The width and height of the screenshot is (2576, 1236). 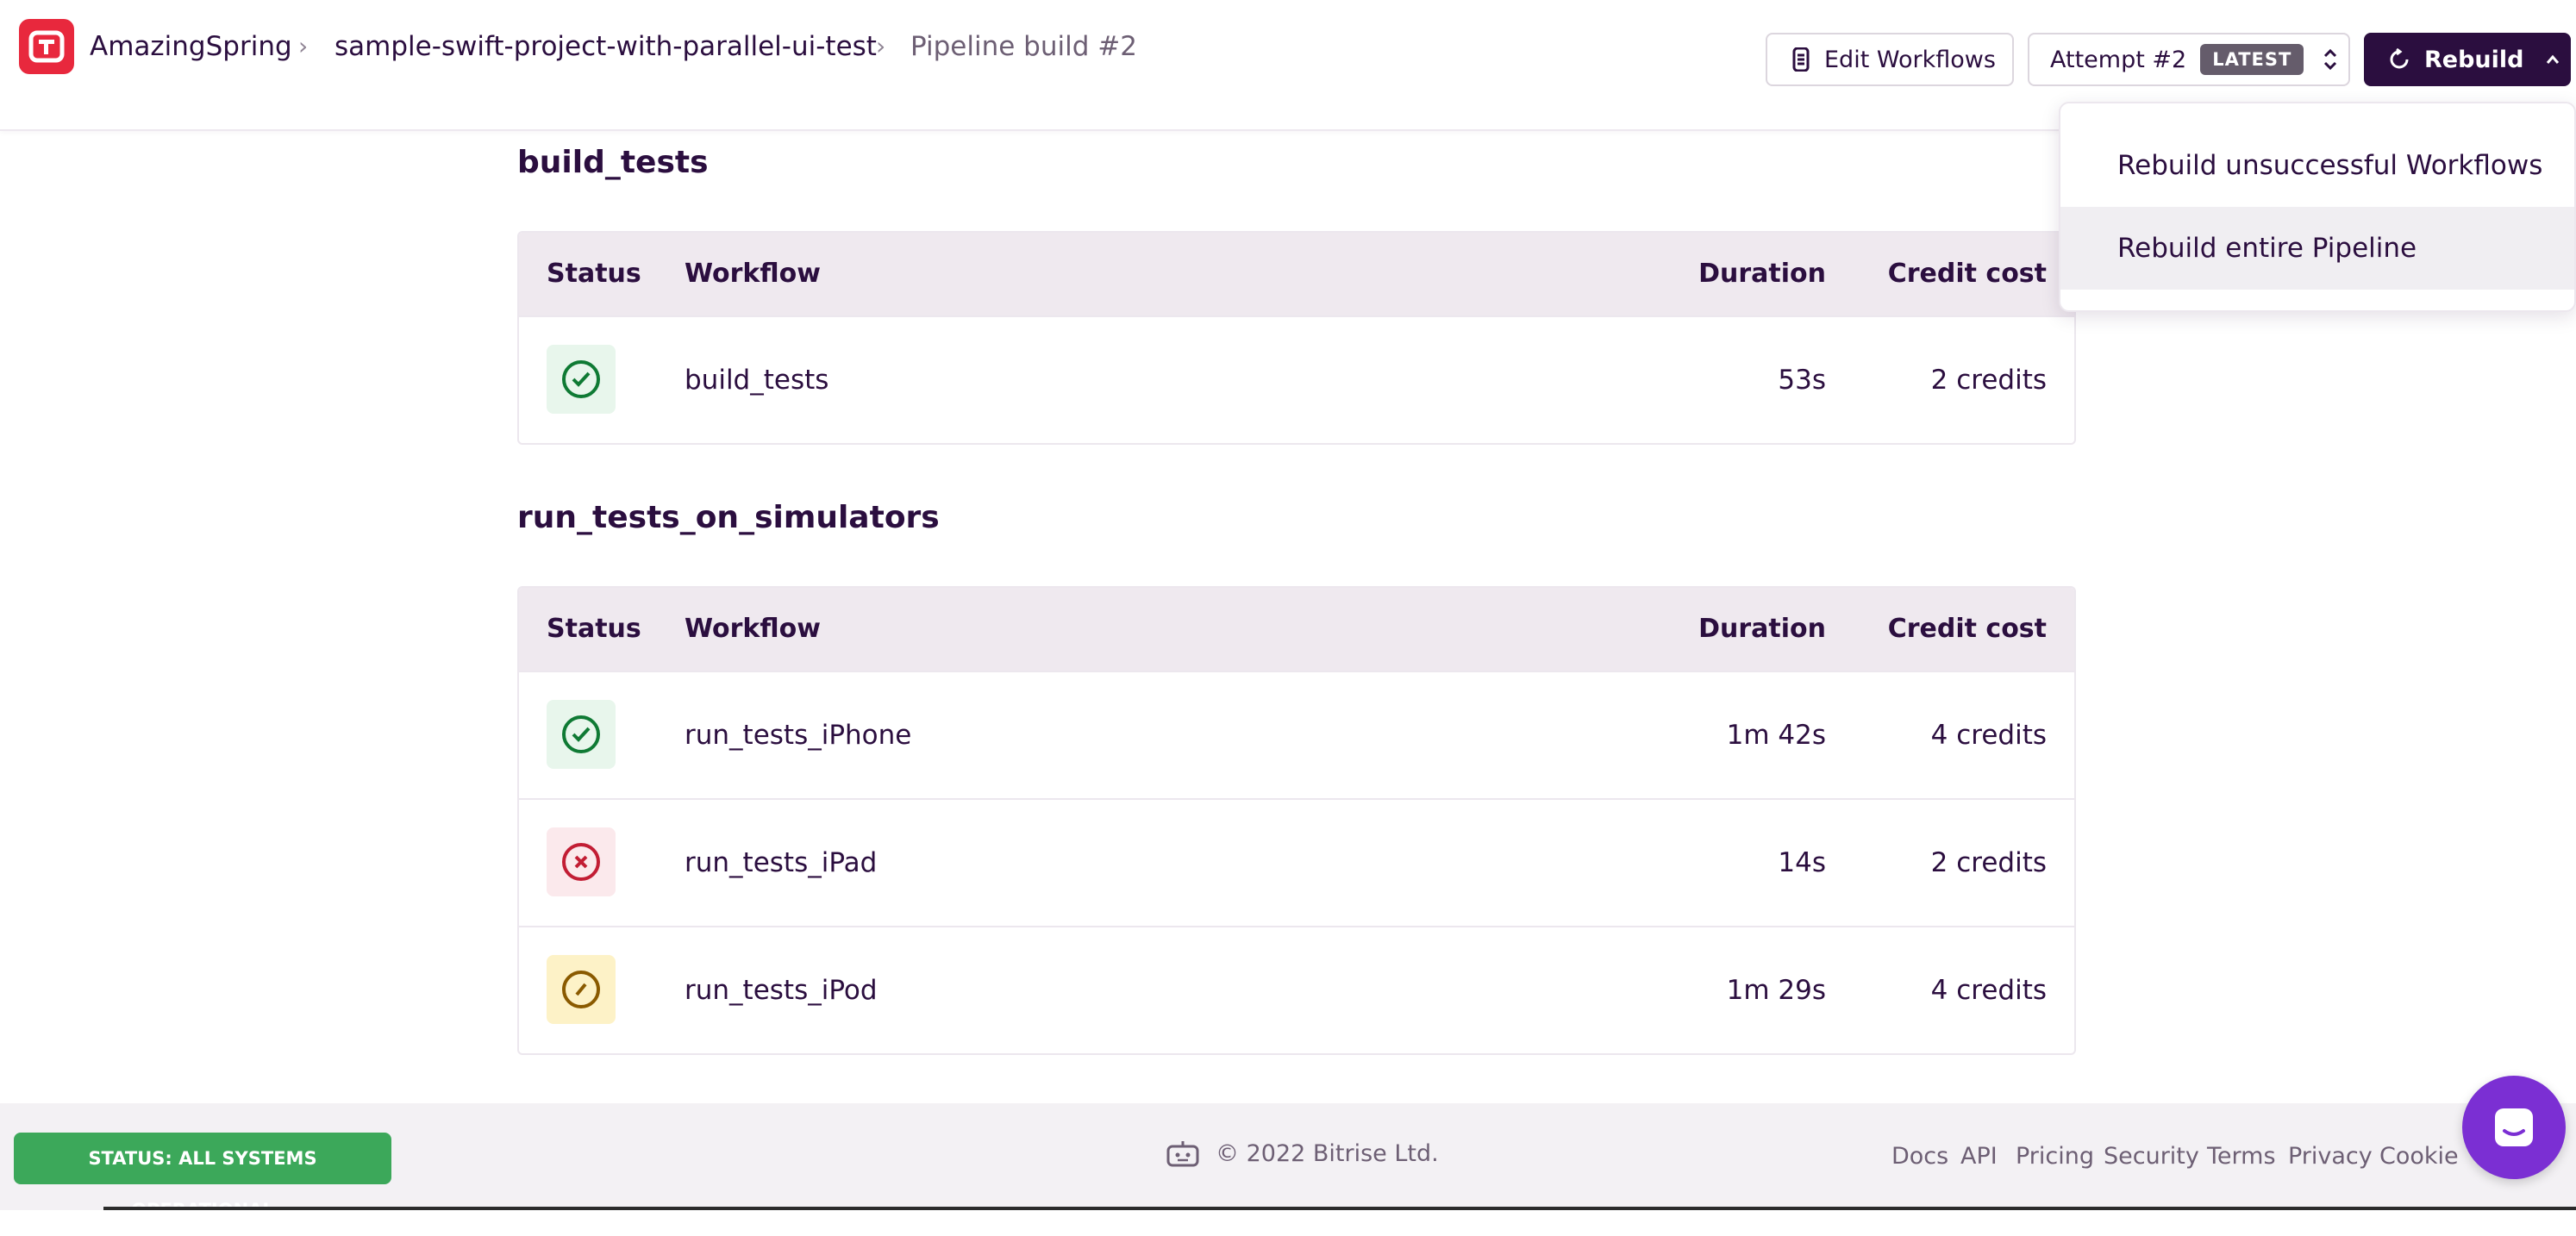 What do you see at coordinates (1802, 380) in the screenshot?
I see `workflow-duration: 53s` at bounding box center [1802, 380].